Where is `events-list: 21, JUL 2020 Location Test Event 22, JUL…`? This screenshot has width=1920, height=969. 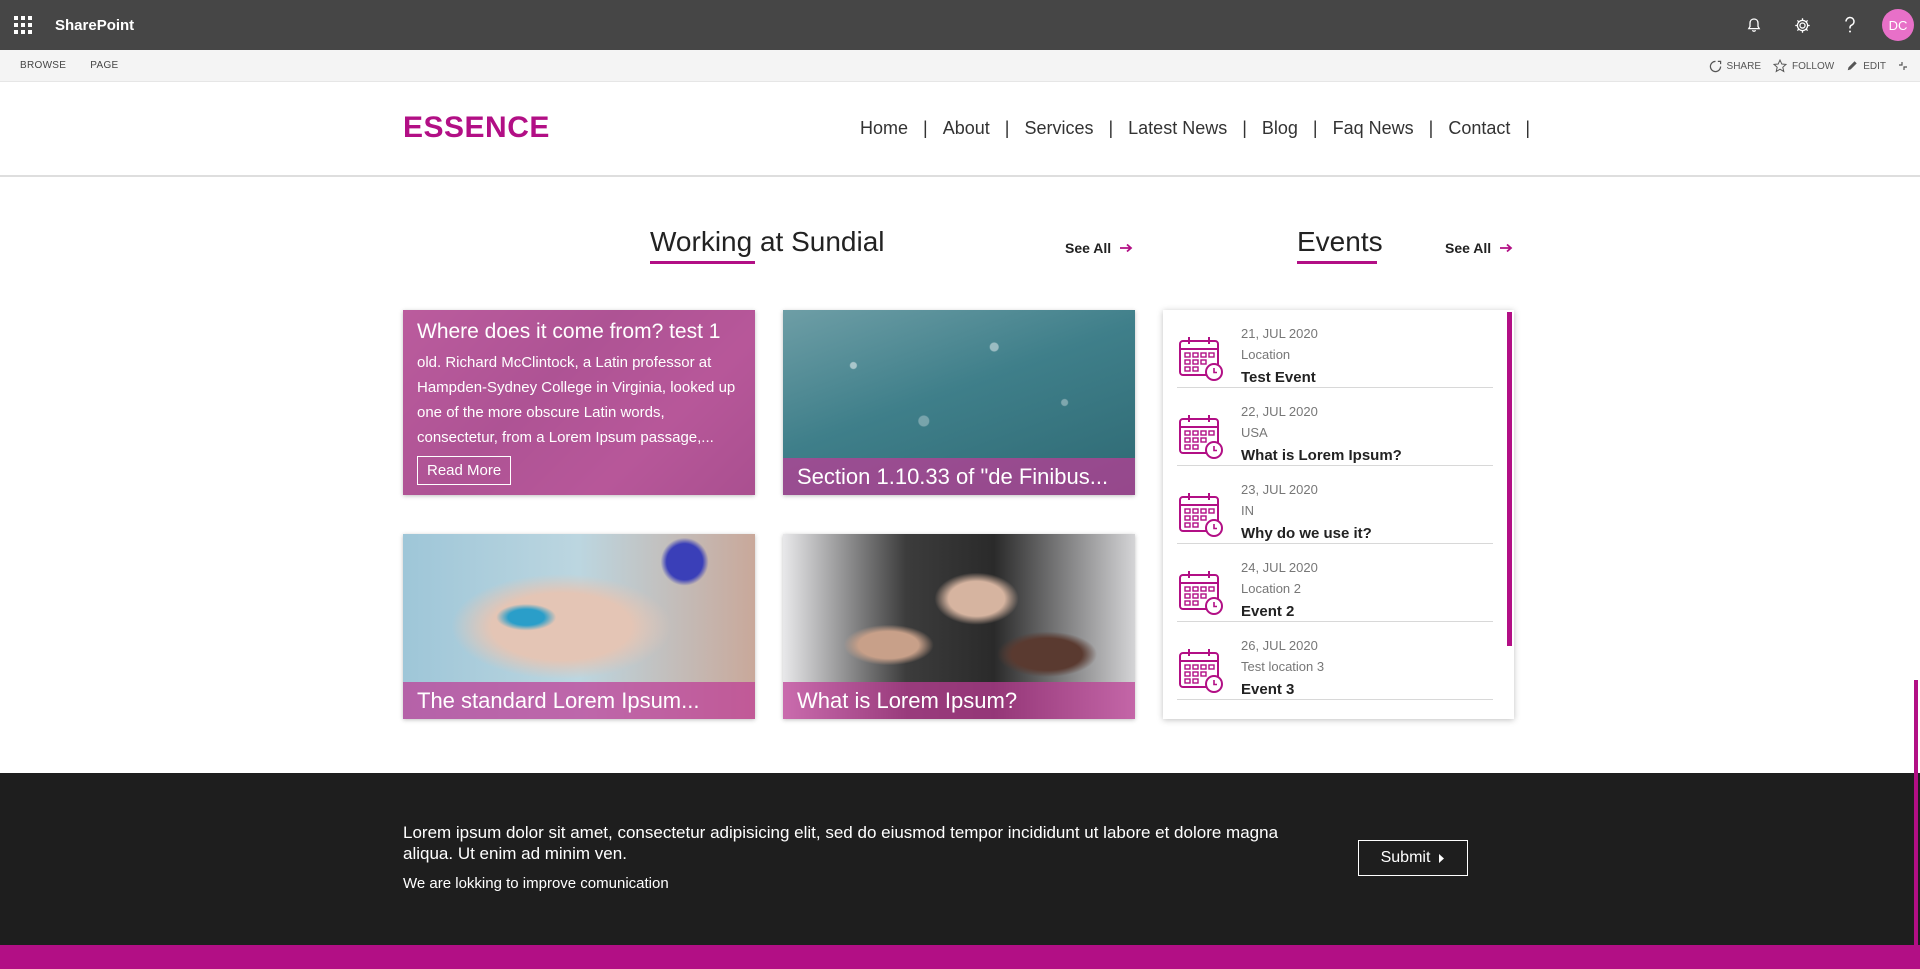 events-list: 21, JUL 2020 Location Test Event 22, JUL… is located at coordinates (1338, 514).